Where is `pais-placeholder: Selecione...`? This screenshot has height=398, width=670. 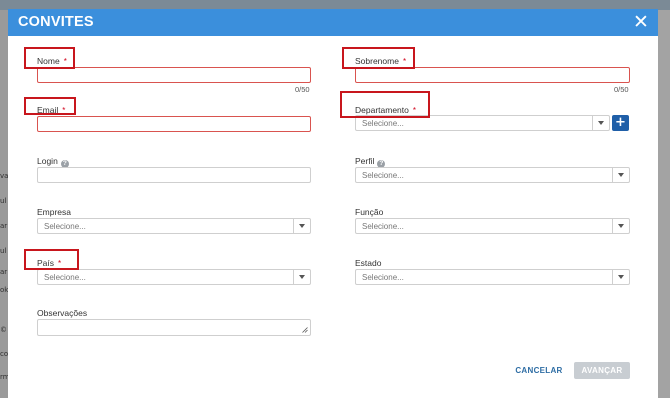 pais-placeholder: Selecione... is located at coordinates (65, 277).